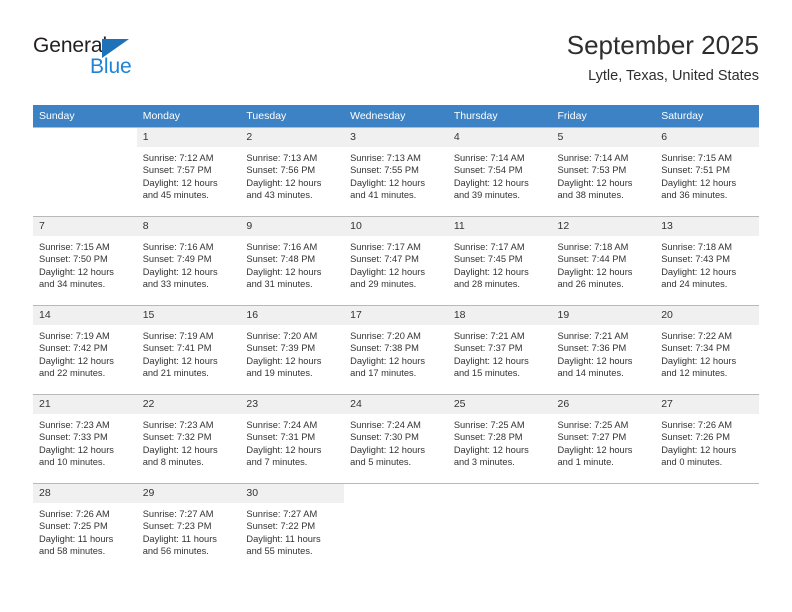 The height and width of the screenshot is (612, 792). I want to click on daylight-text: Daylight: 12 hours and 21 minutes., so click(180, 367).